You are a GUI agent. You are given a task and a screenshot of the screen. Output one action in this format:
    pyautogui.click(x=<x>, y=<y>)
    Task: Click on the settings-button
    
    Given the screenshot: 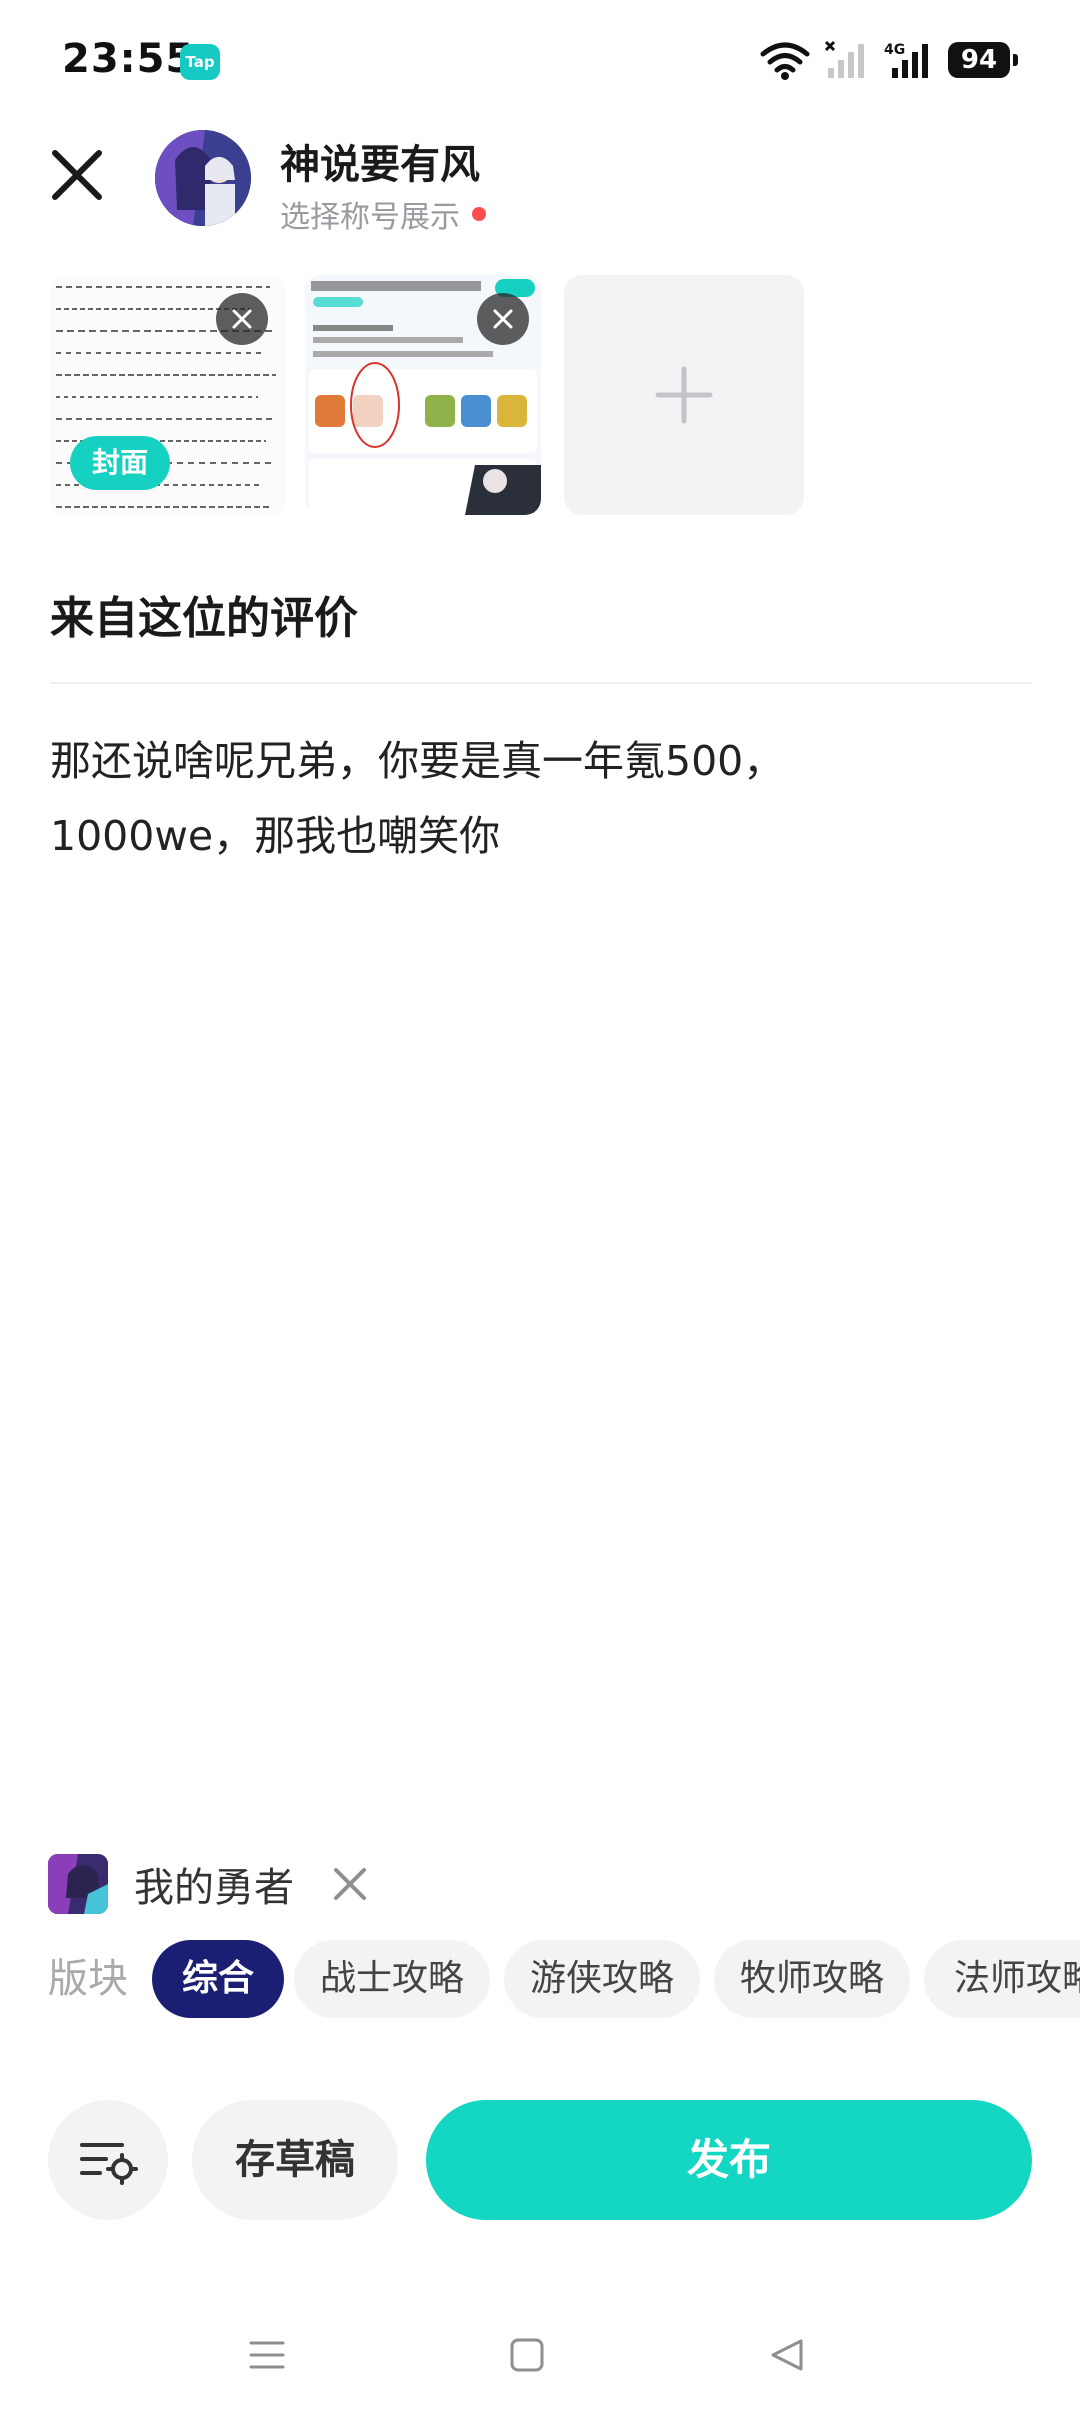 What is the action you would take?
    pyautogui.click(x=108, y=2160)
    